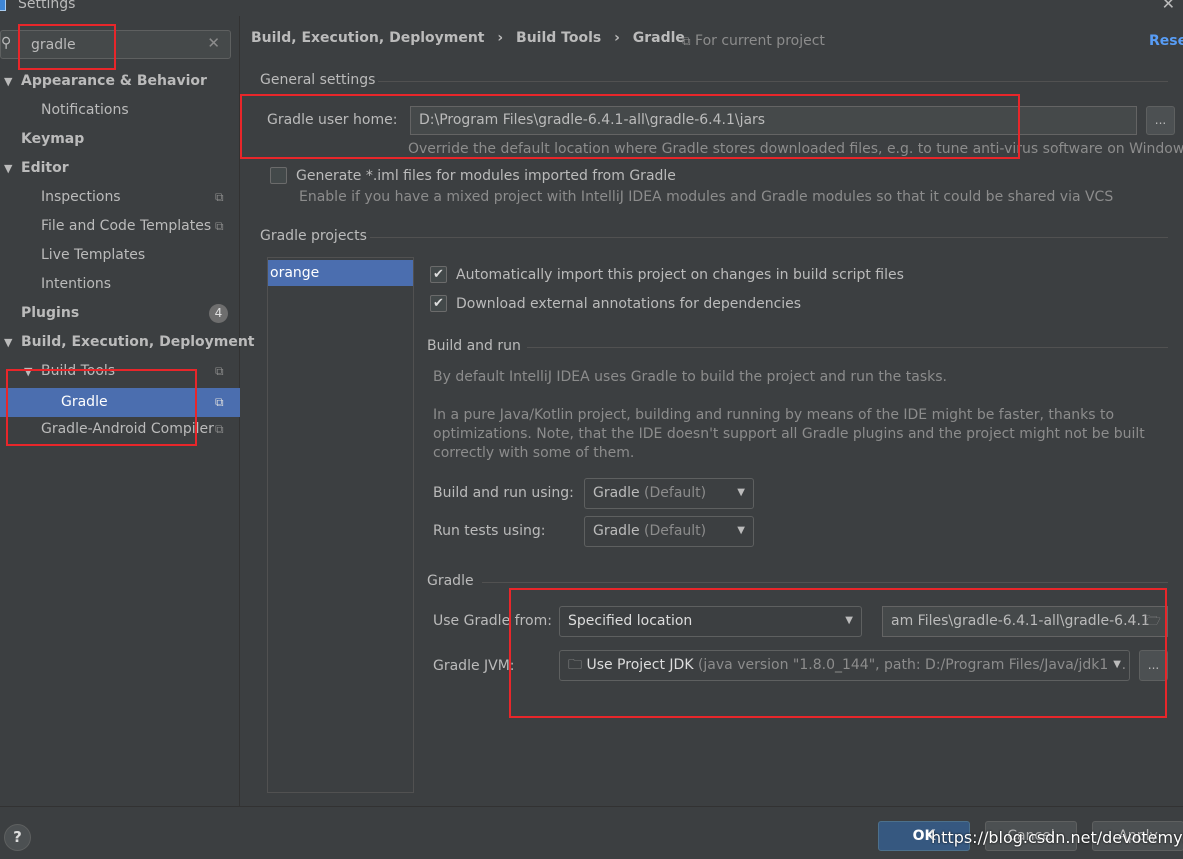  What do you see at coordinates (474, 666) in the screenshot?
I see `gradle-jvm-label: Gradle JVM:` at bounding box center [474, 666].